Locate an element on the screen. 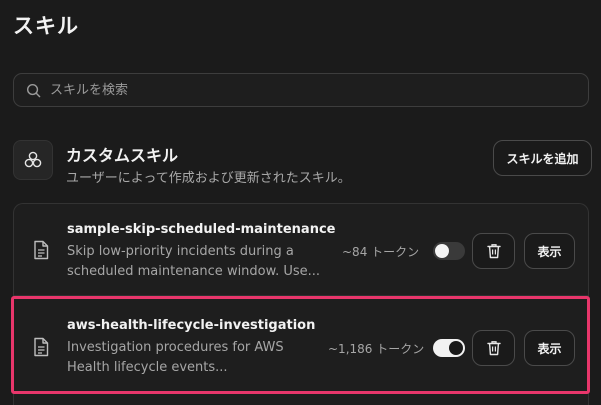 The image size is (601, 405). skill-name: aws-health-lifecycle-investigation is located at coordinates (191, 325).